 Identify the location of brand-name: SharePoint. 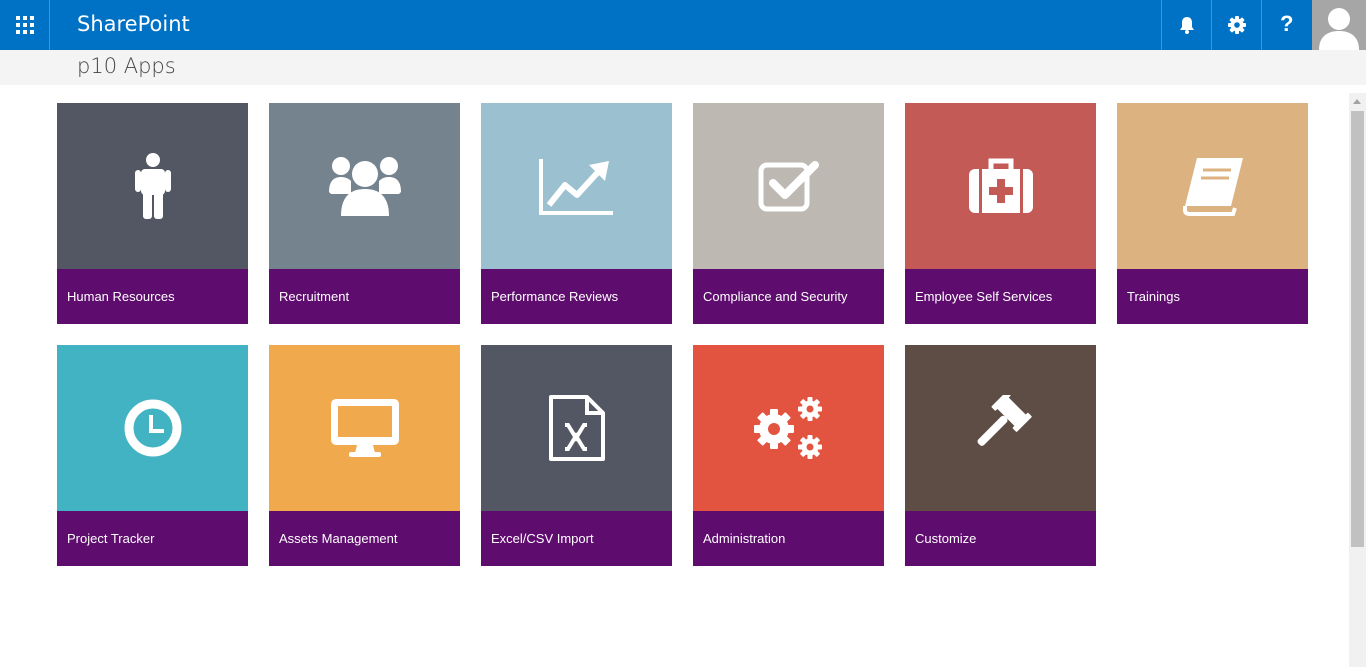
(133, 24).